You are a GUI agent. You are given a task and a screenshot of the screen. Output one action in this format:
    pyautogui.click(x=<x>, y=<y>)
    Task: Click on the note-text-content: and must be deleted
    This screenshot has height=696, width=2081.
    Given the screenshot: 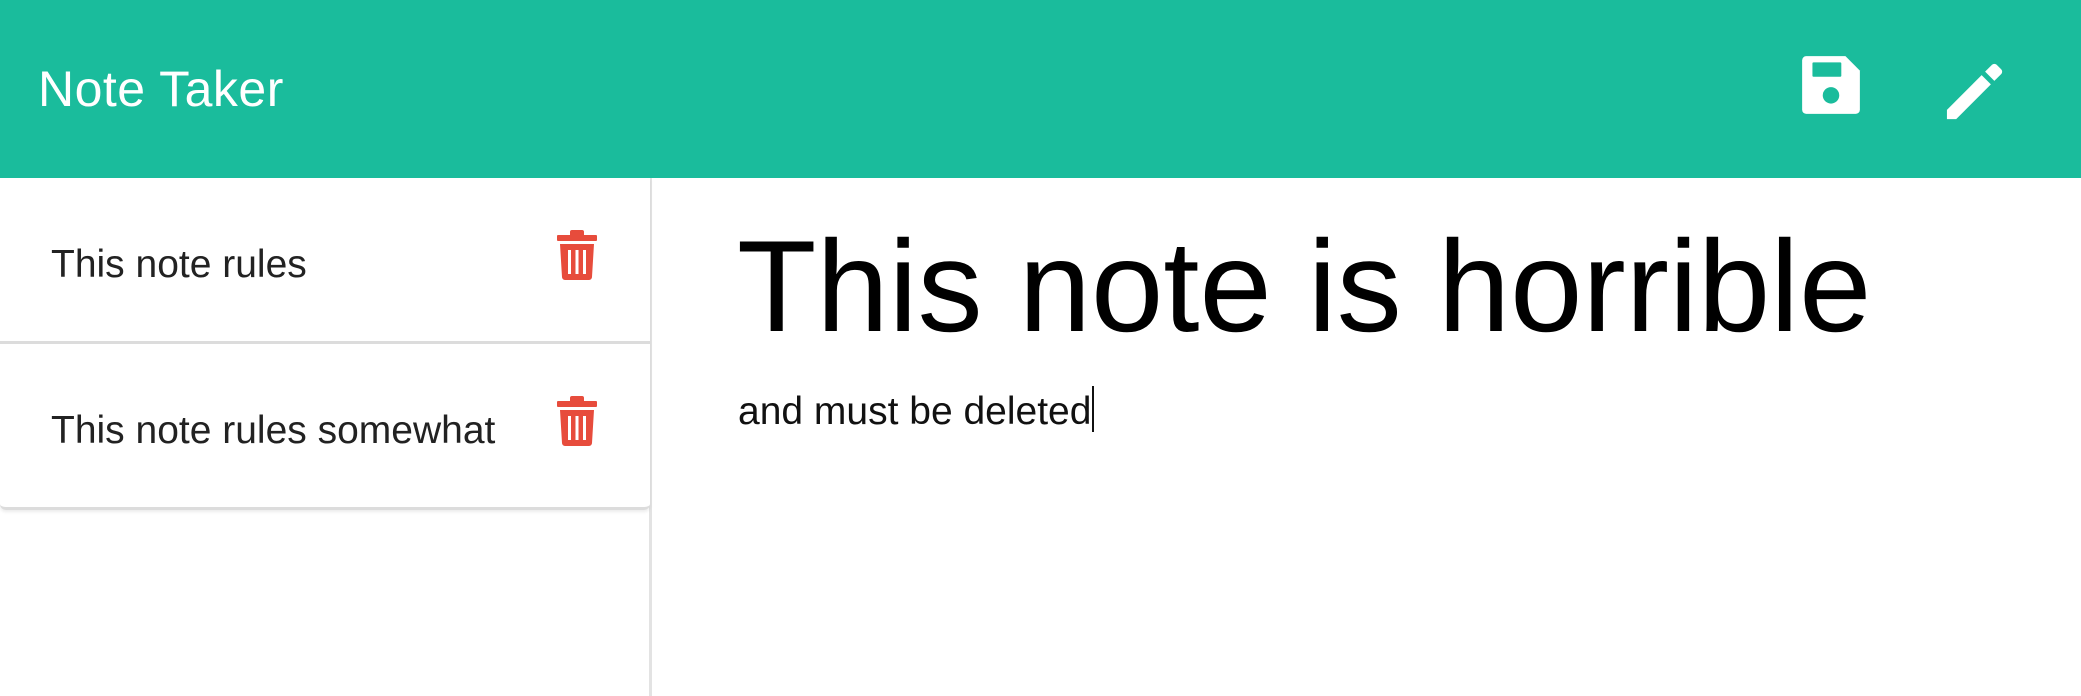 What is the action you would take?
    pyautogui.click(x=915, y=411)
    